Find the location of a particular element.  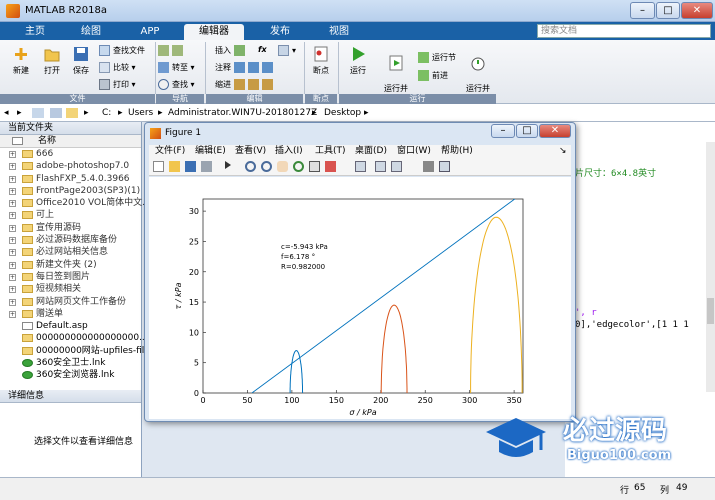

menu-tools: 工具(T) is located at coordinates (330, 151).